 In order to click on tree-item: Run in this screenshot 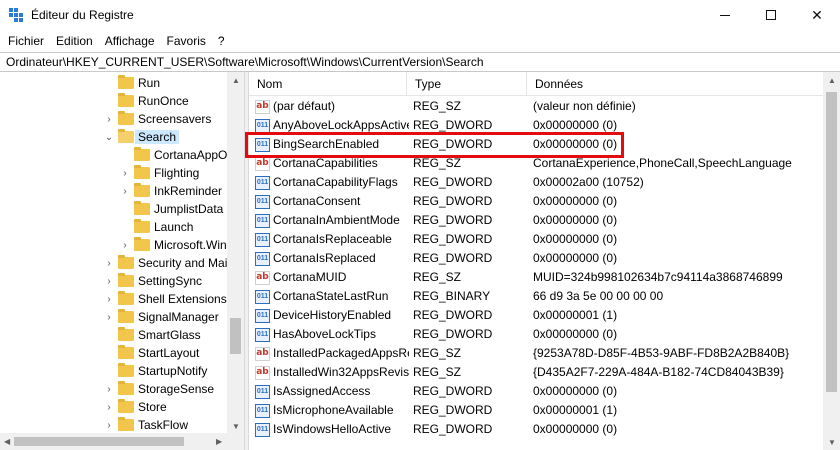, I will do `click(131, 83)`.